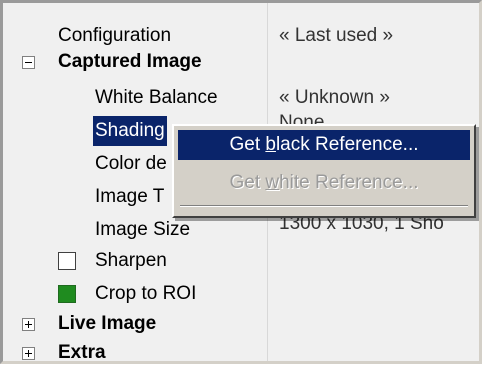 The height and width of the screenshot is (368, 482). Describe the element at coordinates (324, 206) in the screenshot. I see `menu-separator` at that location.